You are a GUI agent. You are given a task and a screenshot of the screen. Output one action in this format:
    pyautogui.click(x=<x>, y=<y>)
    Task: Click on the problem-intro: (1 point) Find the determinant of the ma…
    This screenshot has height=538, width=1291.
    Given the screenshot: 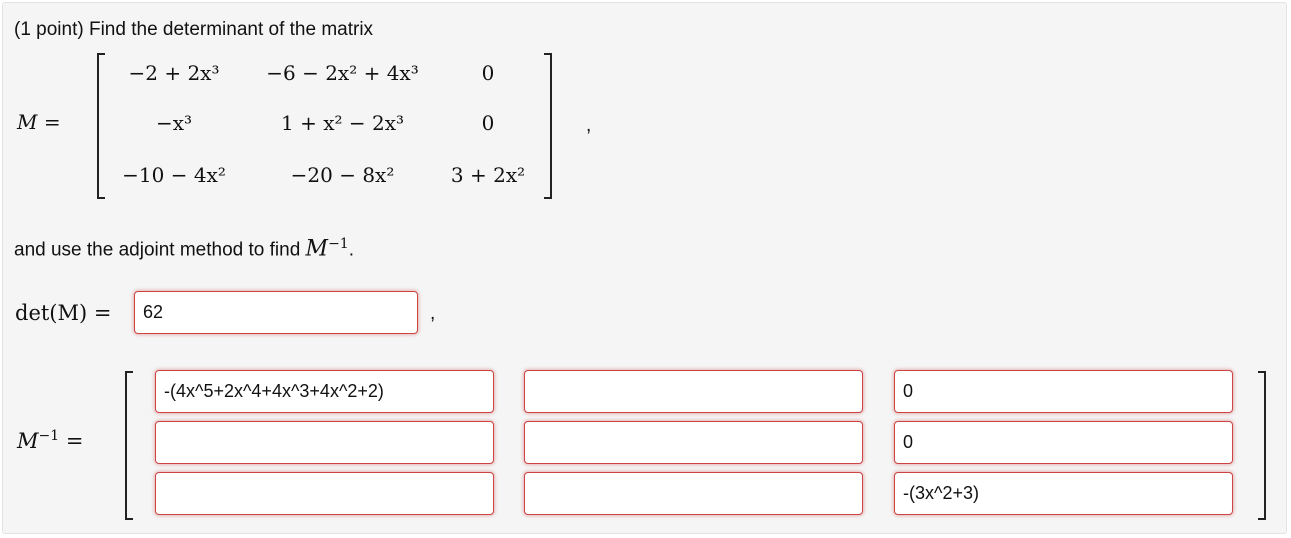 What is the action you would take?
    pyautogui.click(x=194, y=29)
    